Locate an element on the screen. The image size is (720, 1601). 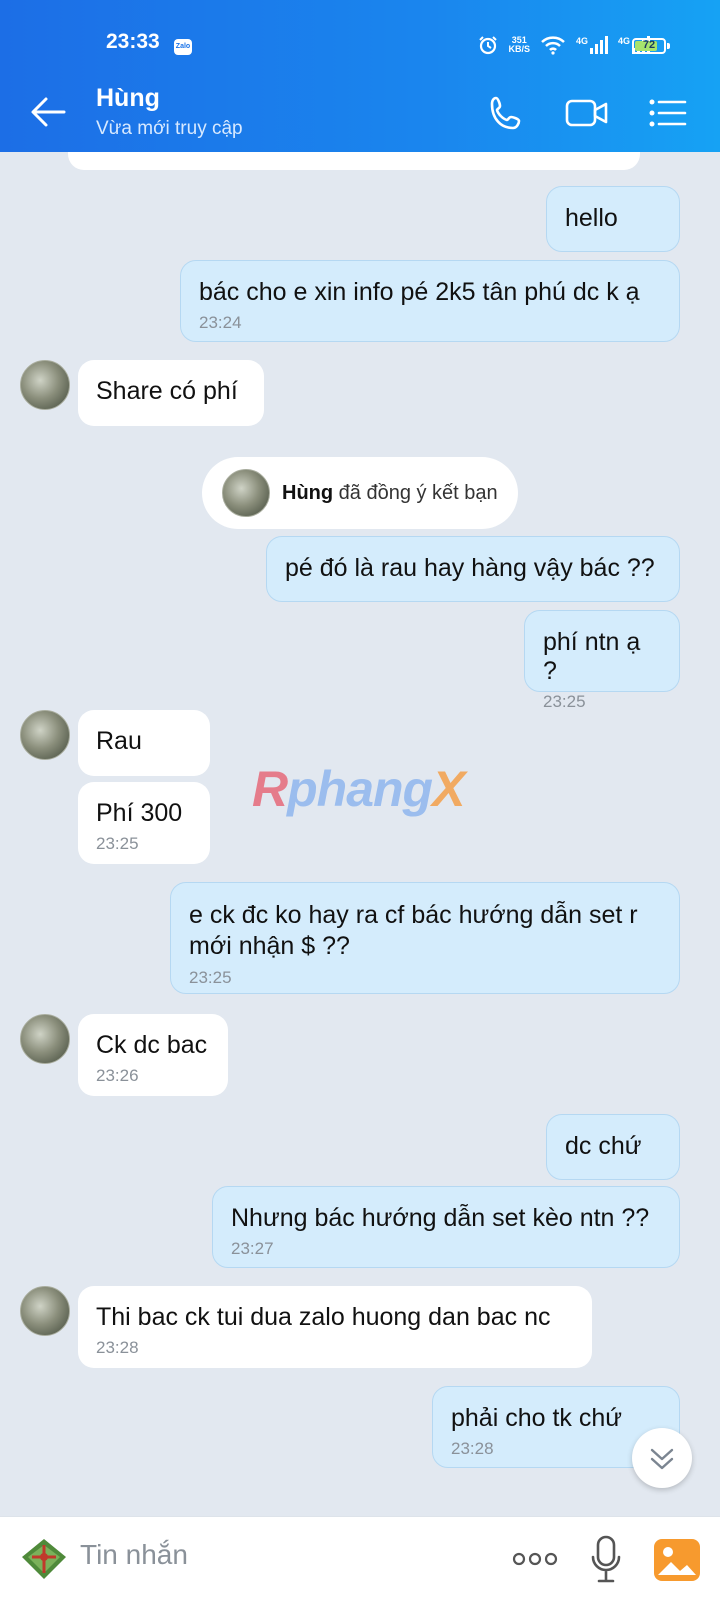
signal-2-label: 4G is located at coordinates (623, 41).